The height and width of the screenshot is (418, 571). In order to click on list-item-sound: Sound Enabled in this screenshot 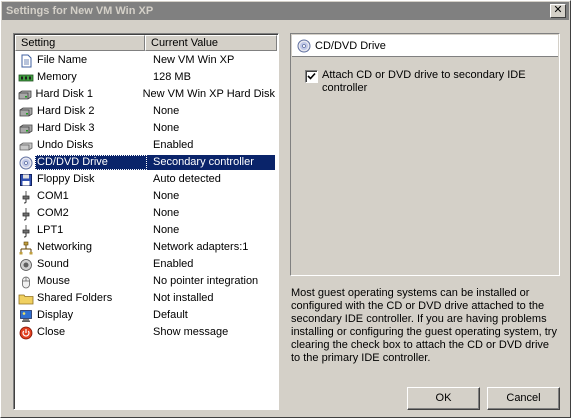, I will do `click(146, 264)`.